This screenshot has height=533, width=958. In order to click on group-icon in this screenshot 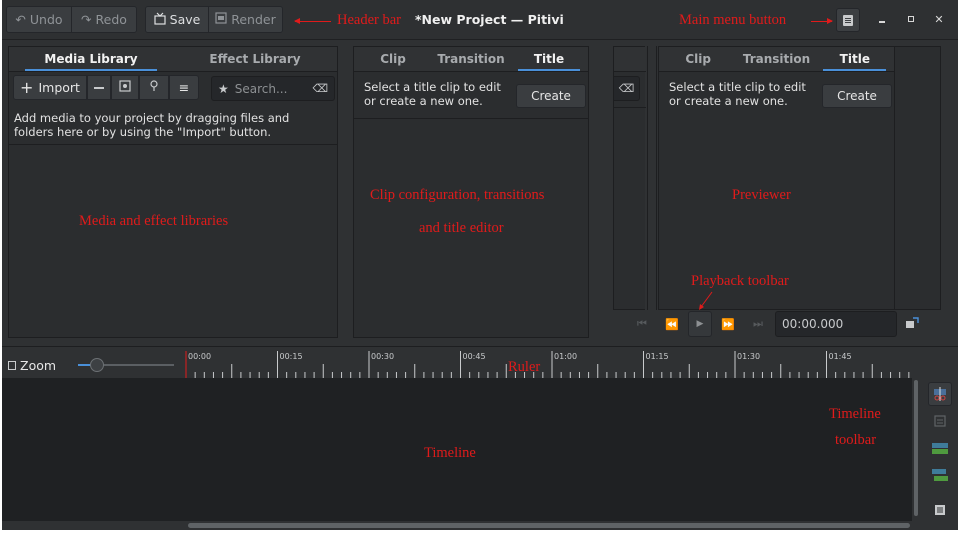, I will do `click(940, 448)`.